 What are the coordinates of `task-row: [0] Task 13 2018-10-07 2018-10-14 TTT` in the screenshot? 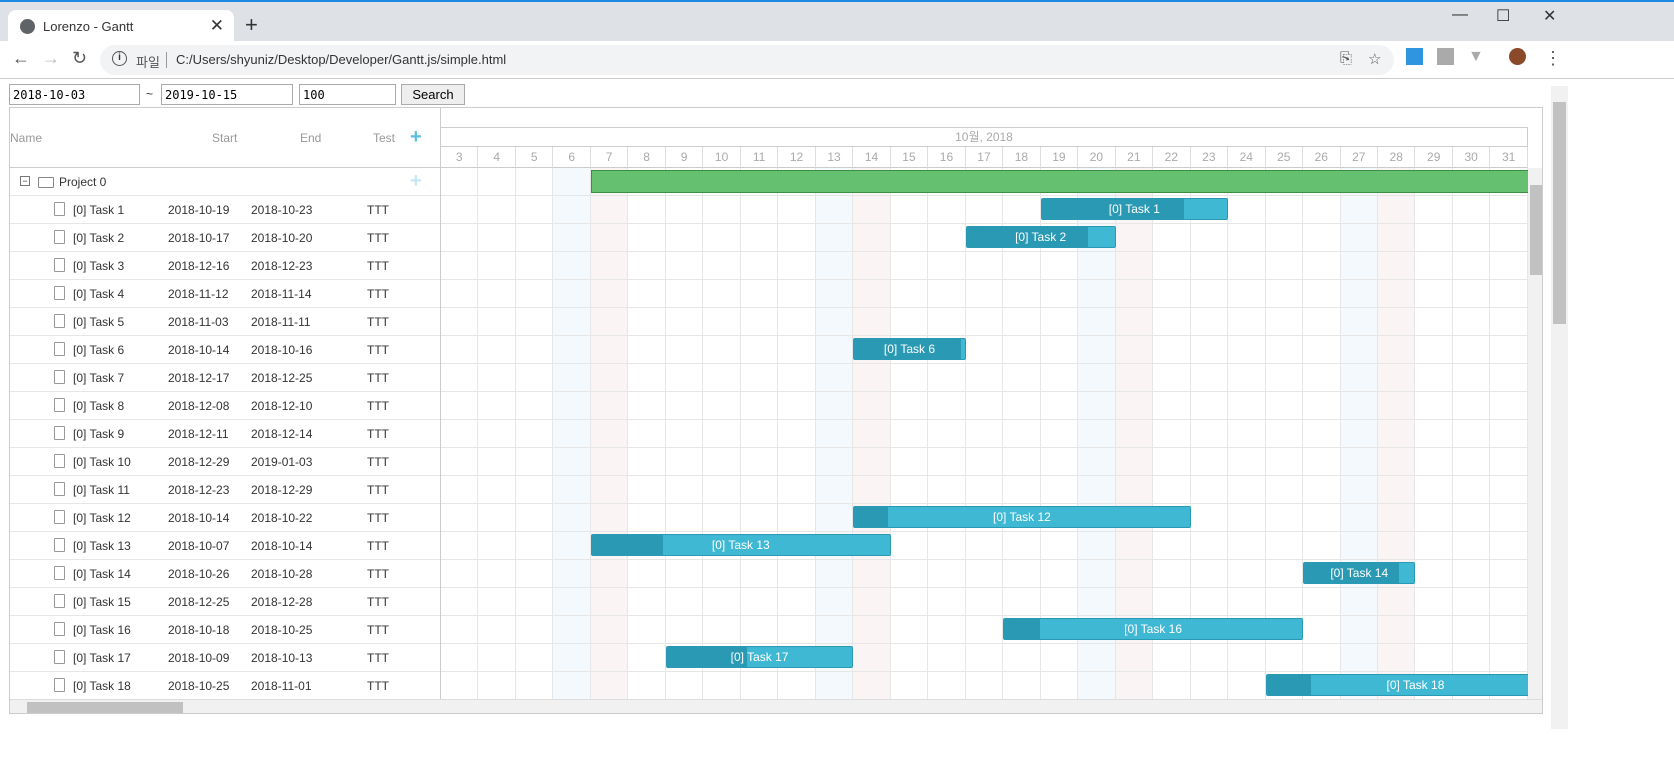 It's located at (225, 546).